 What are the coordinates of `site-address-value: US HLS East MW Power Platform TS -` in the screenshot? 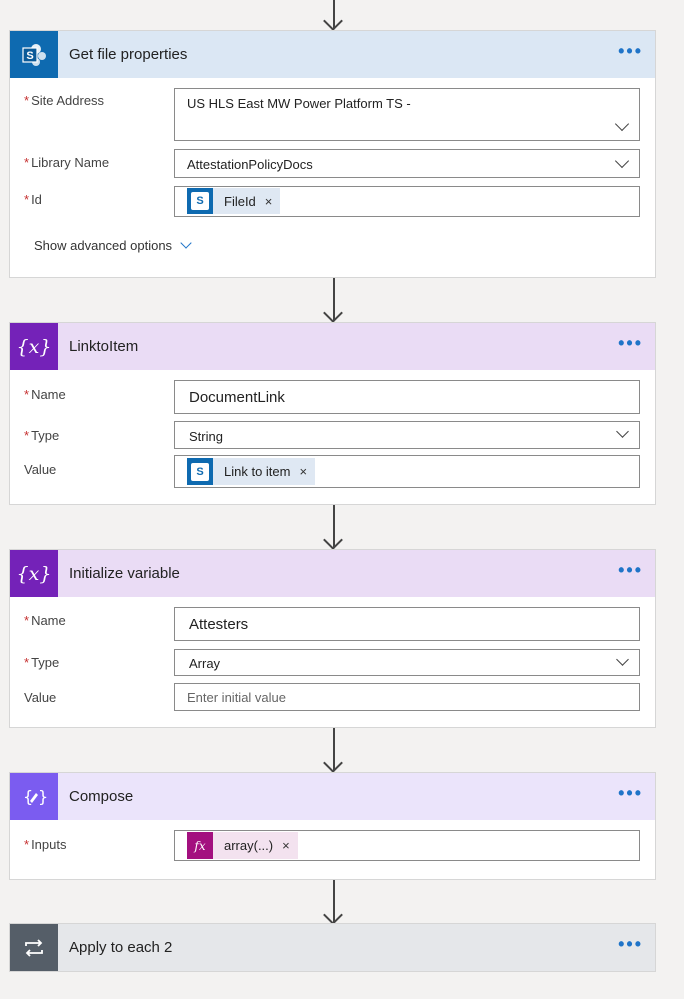 It's located at (299, 103).